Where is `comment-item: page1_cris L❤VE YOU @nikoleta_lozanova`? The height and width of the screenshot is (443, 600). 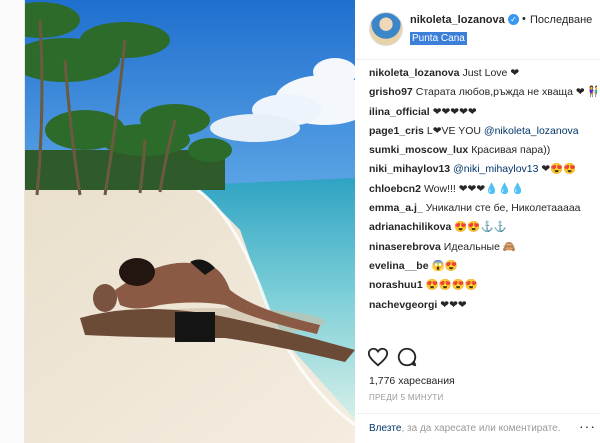
comment-item: page1_cris L❤VE YOU @nikoleta_lozanova is located at coordinates (483, 133).